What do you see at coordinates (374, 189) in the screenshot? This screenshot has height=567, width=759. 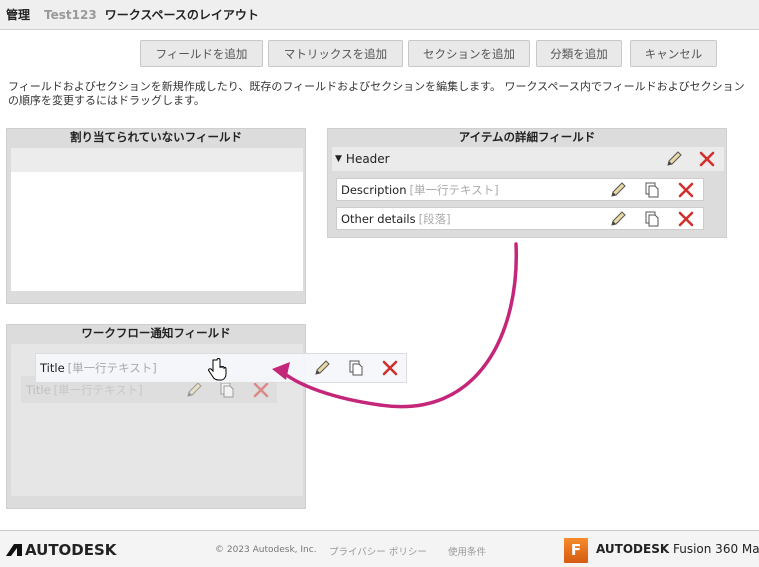 I see `field-name: Description` at bounding box center [374, 189].